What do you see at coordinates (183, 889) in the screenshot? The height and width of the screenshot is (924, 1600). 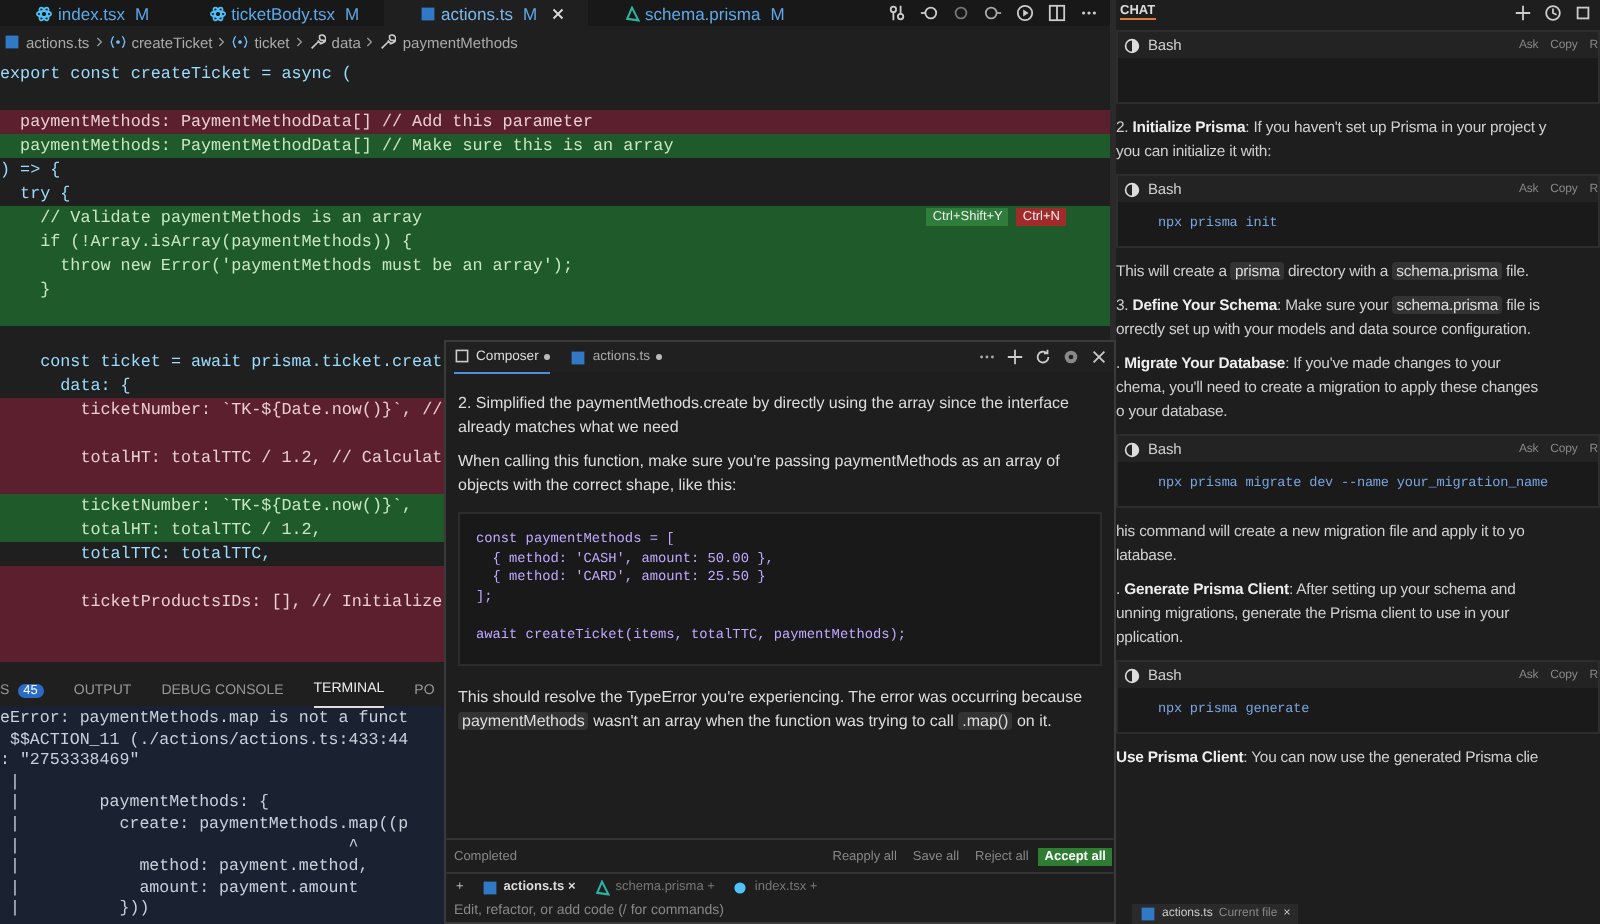 I see `terminal-line: | amount: payment.amount` at bounding box center [183, 889].